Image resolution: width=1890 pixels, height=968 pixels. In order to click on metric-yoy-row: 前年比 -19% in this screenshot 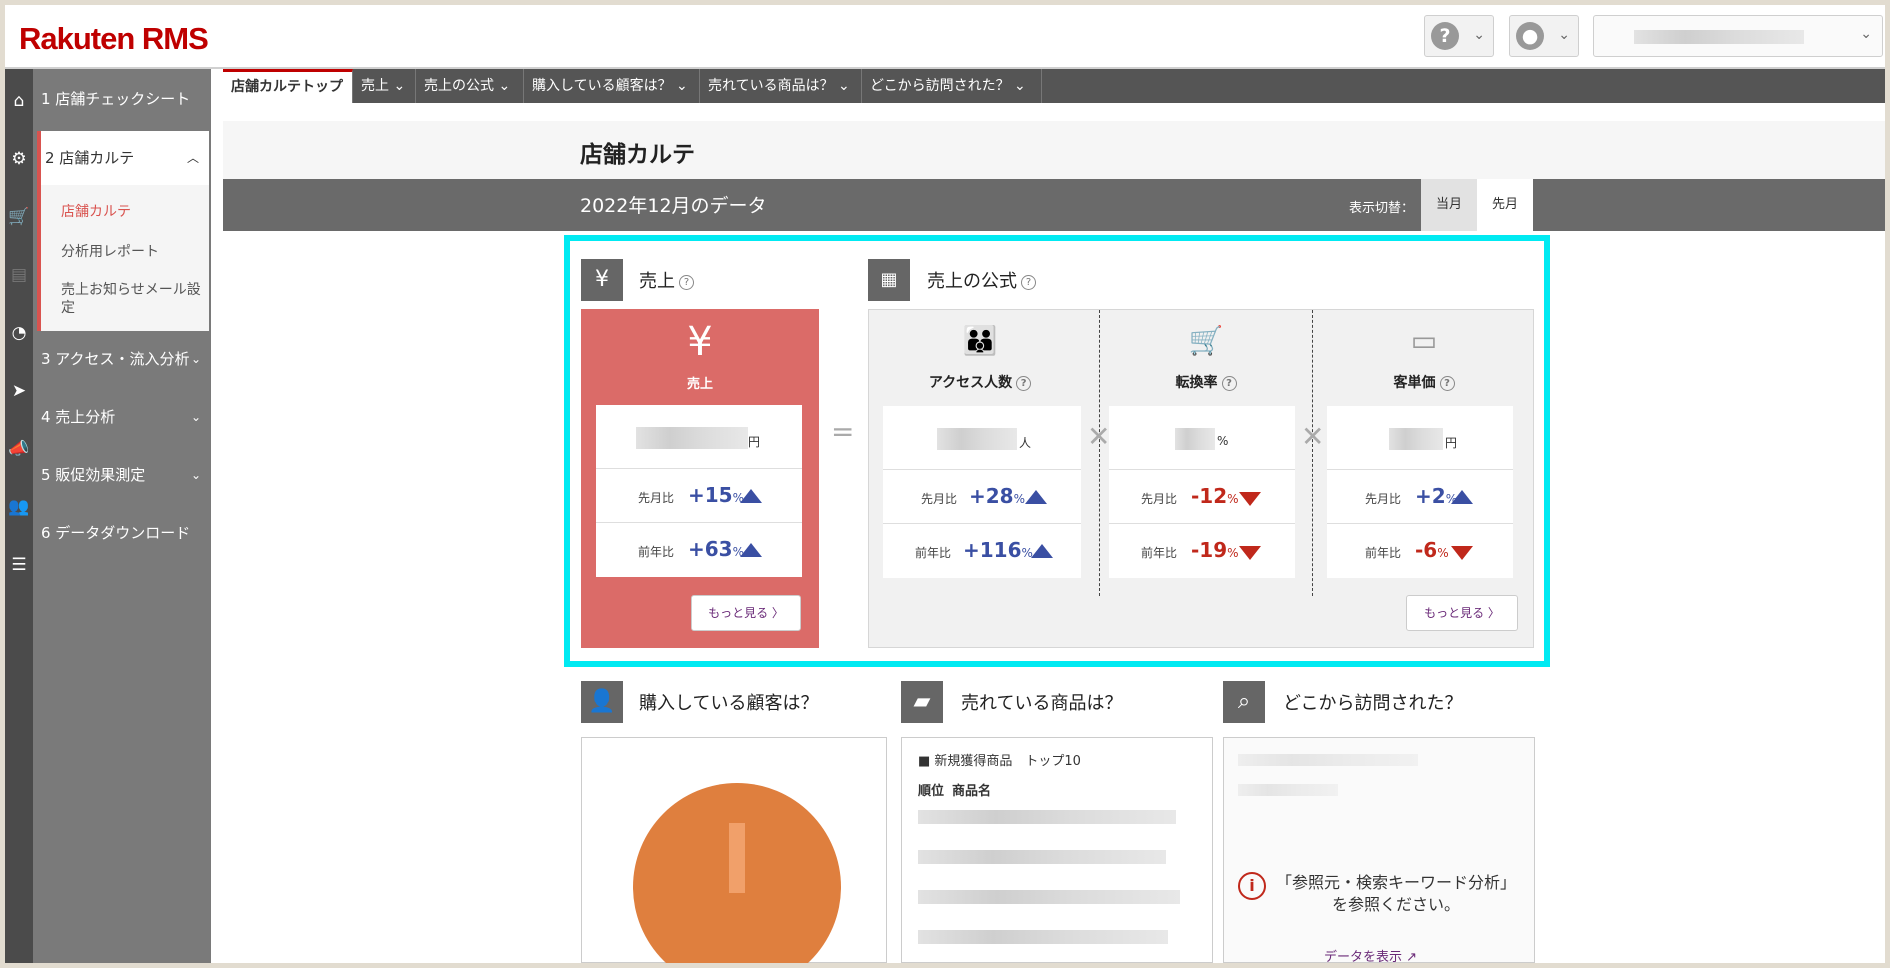, I will do `click(1202, 551)`.